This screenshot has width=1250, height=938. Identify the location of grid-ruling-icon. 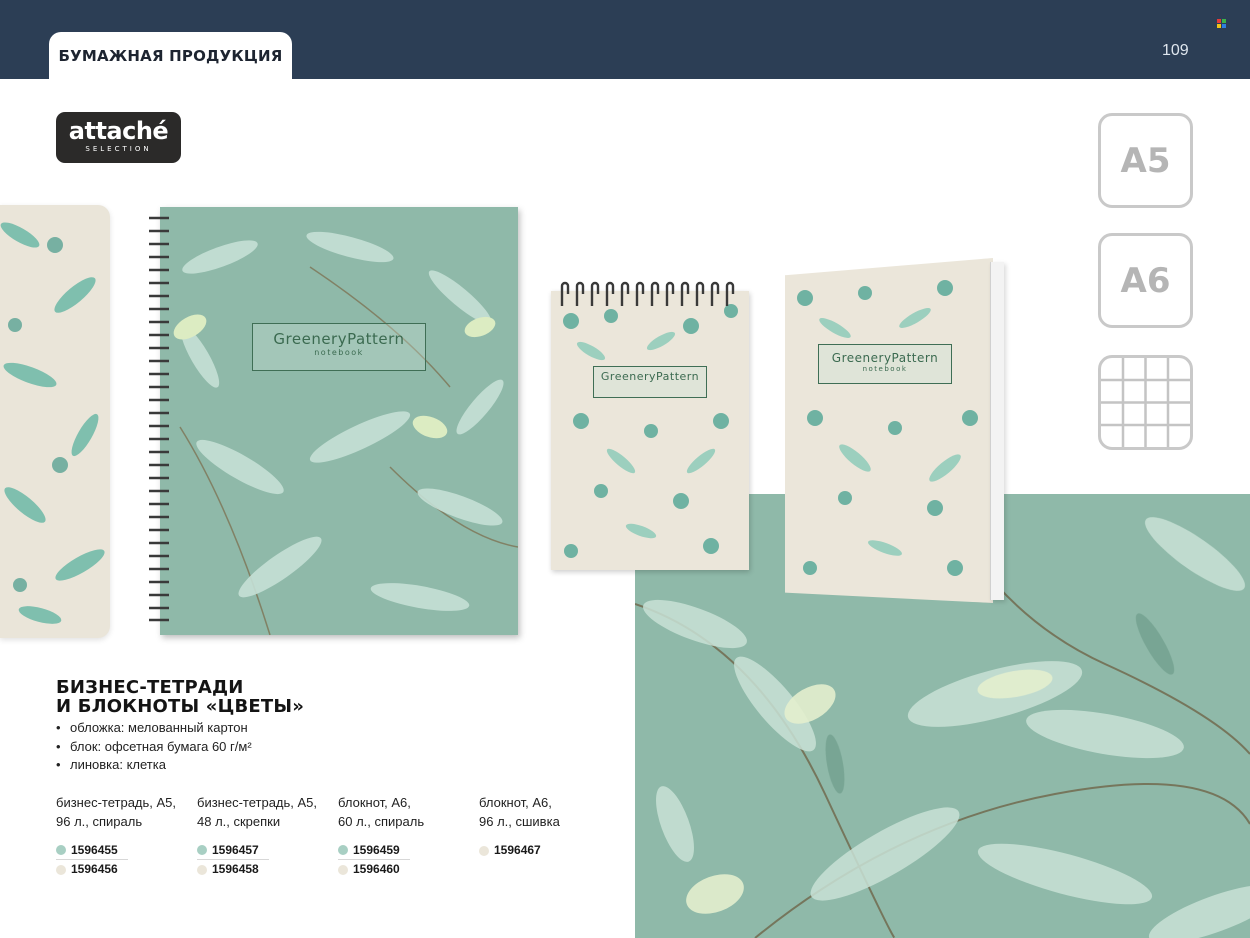
(1145, 402).